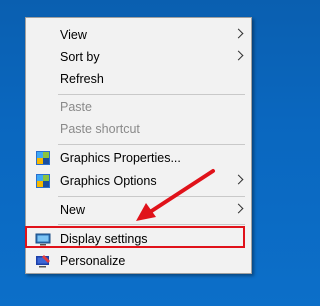  What do you see at coordinates (175, 195) in the screenshot?
I see `annotation-arrow-icon` at bounding box center [175, 195].